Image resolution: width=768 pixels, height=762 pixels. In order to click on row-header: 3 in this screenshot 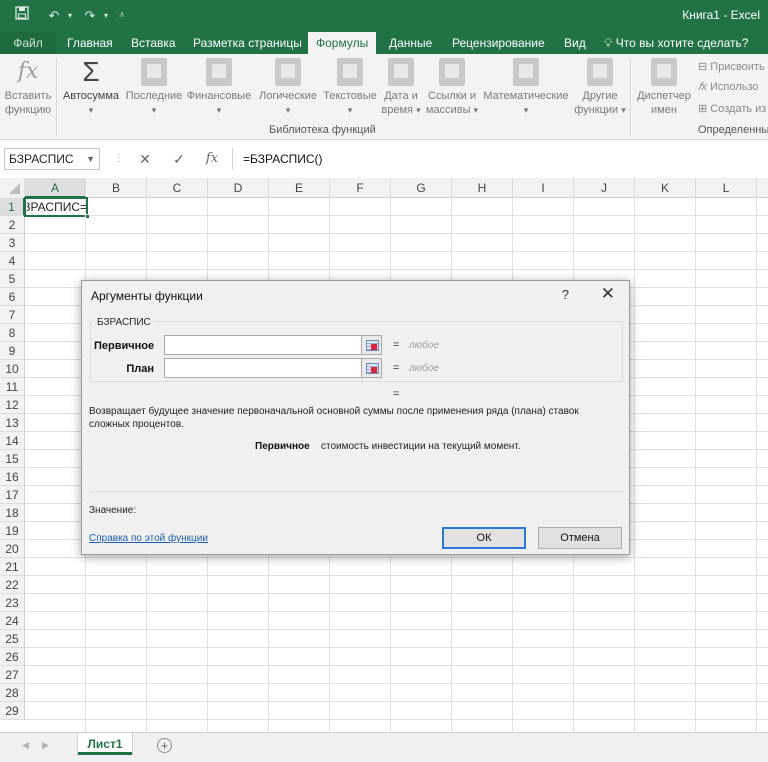, I will do `click(12, 243)`.